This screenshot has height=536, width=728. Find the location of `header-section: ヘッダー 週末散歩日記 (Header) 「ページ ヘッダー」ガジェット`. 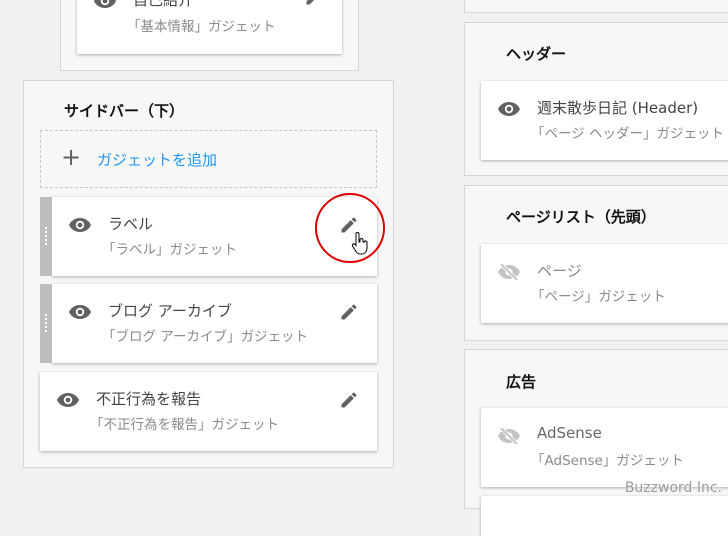

header-section: ヘッダー 週末散歩日記 (Header) 「ページ ヘッダー」ガジェット is located at coordinates (596, 99).